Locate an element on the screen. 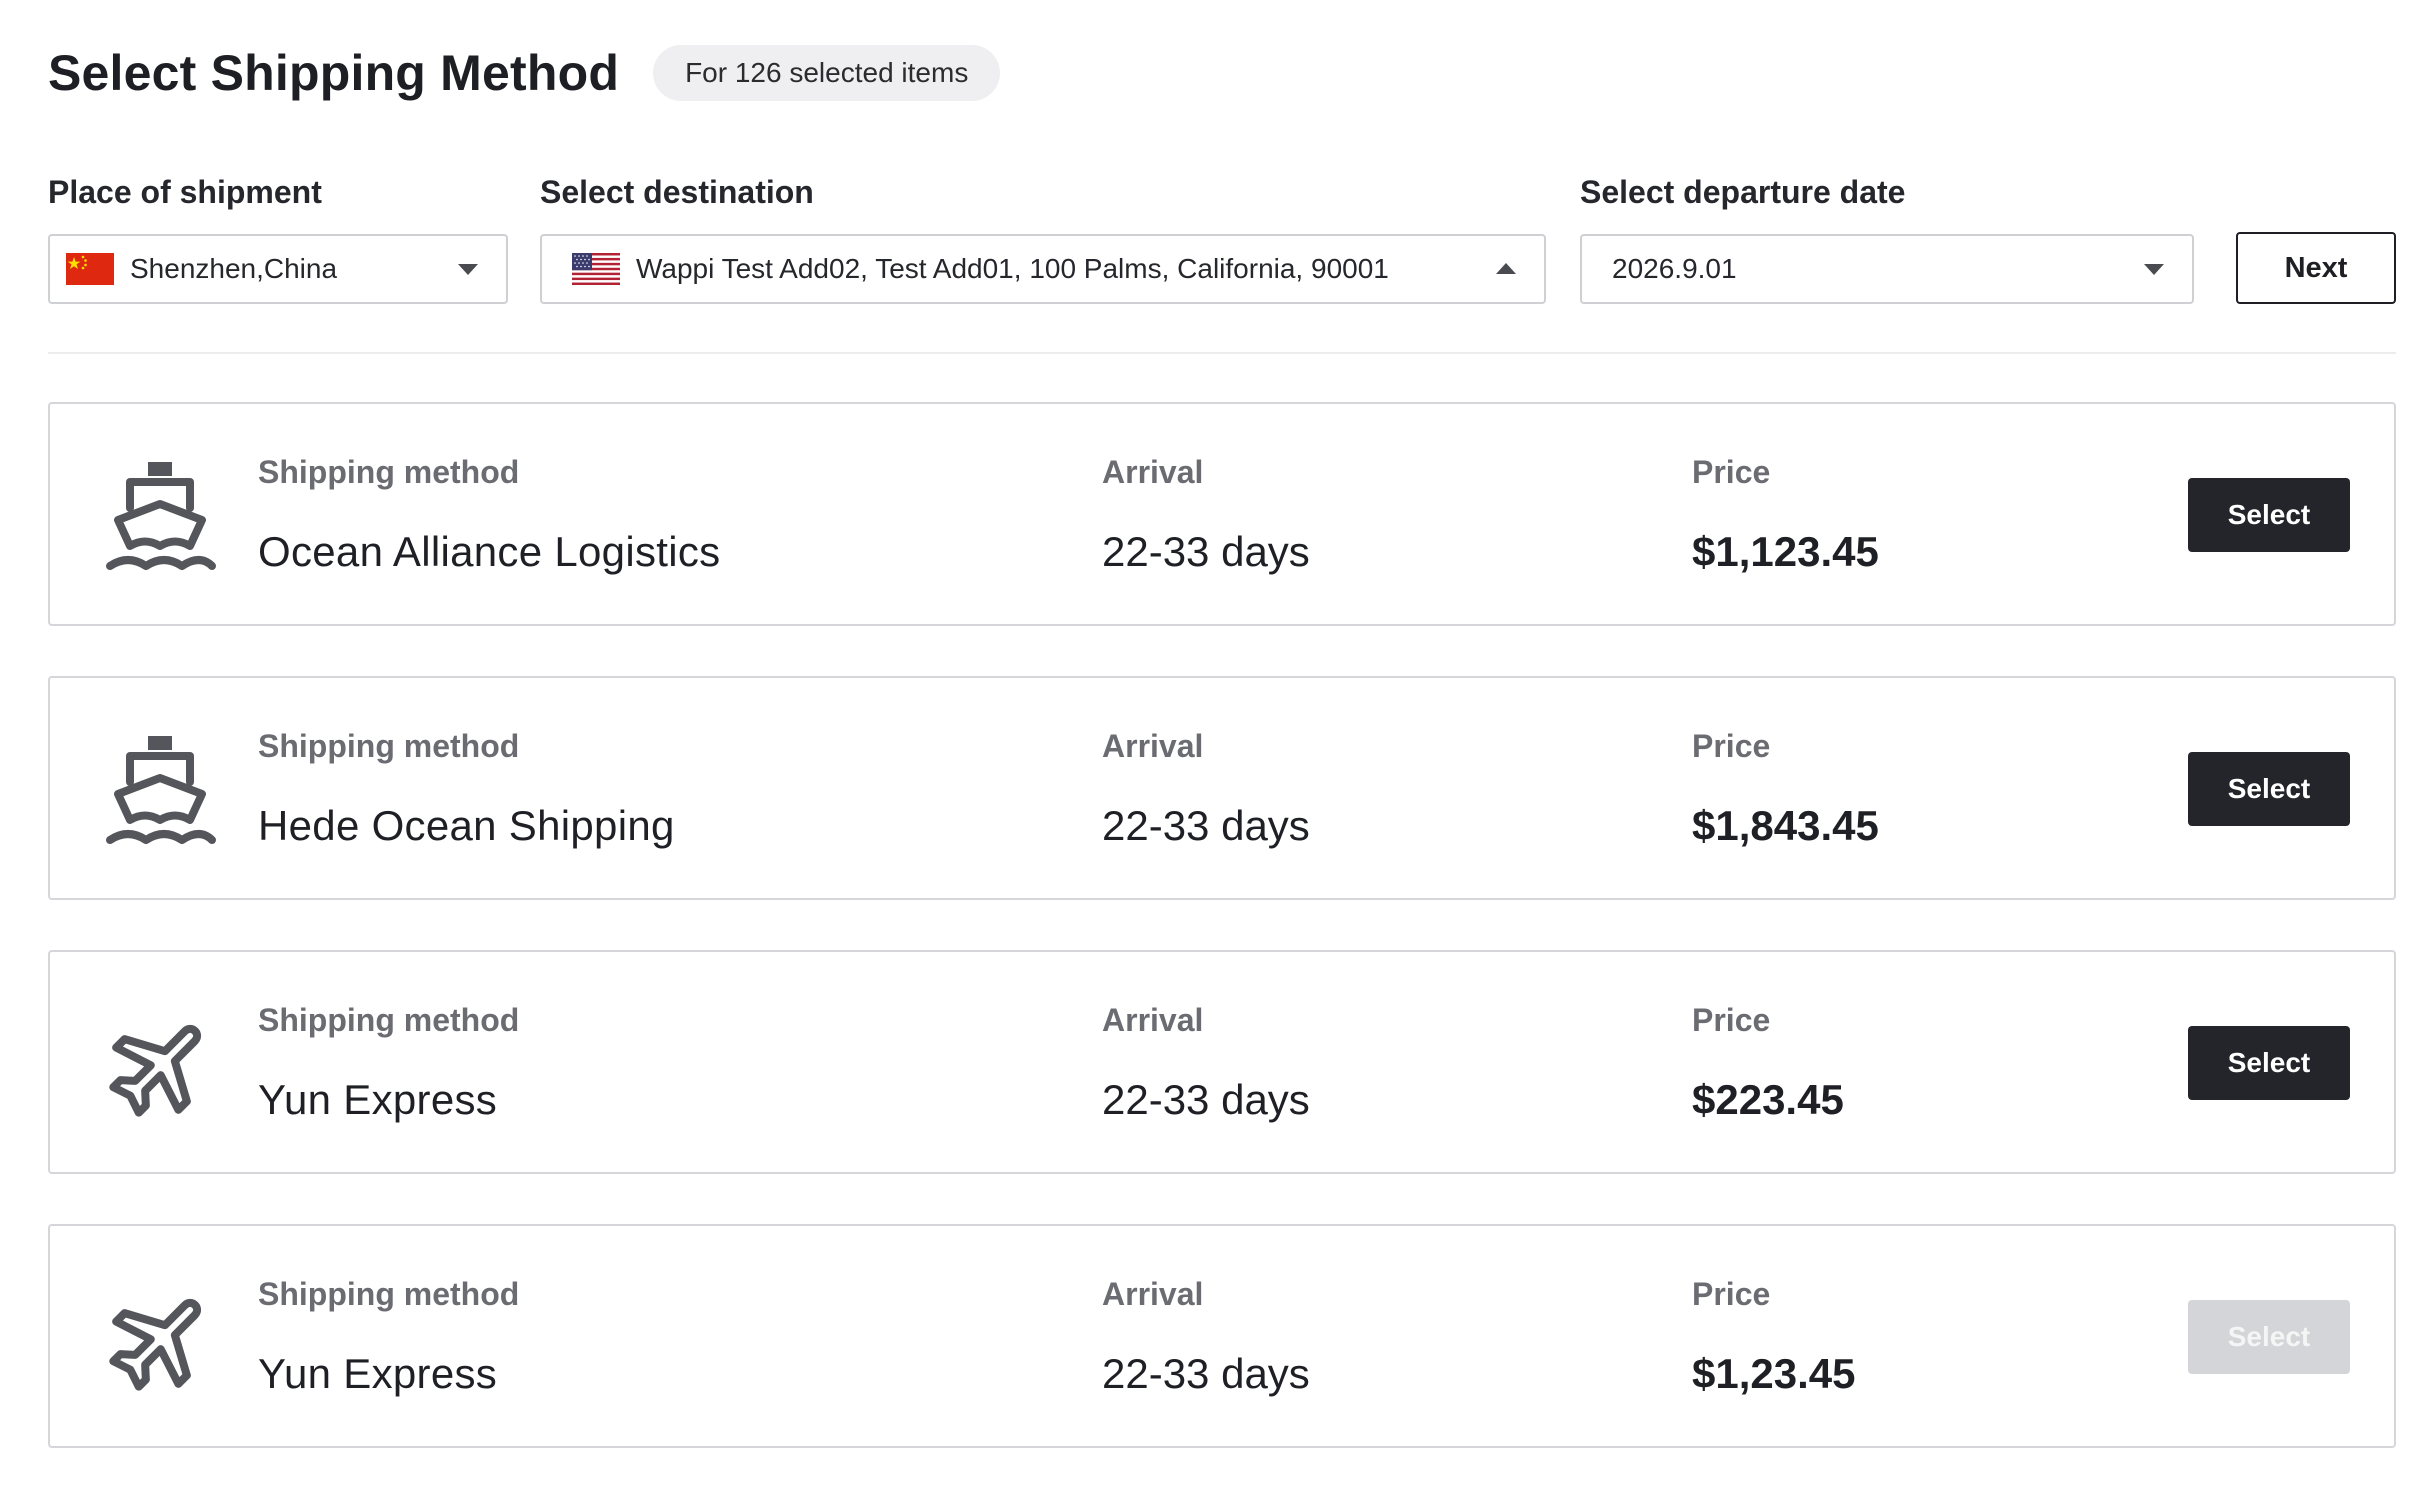 The image size is (2432, 1488). select-button-disabled: Select is located at coordinates (2269, 1337).